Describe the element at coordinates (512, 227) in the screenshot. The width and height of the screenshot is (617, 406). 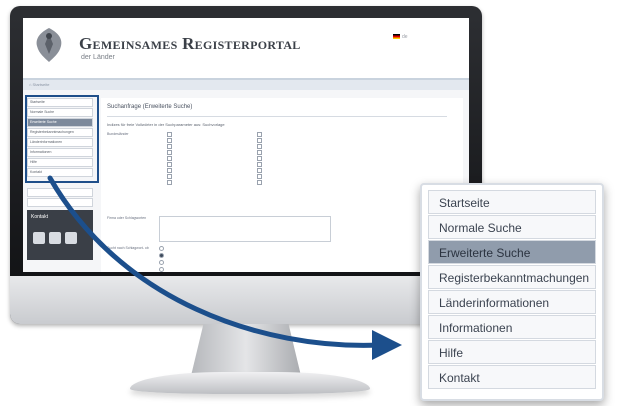
I see `zoomed-nav-item: Normale Suche` at that location.